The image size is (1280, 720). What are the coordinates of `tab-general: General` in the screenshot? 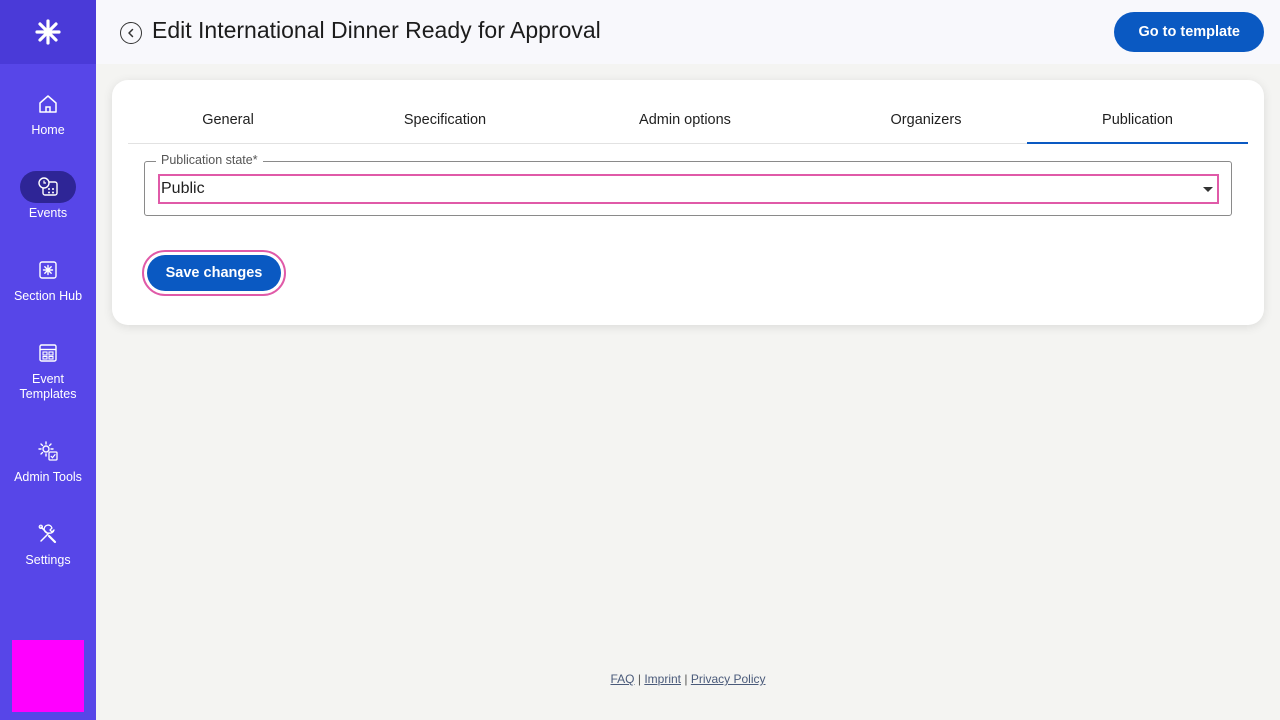 It's located at (228, 120).